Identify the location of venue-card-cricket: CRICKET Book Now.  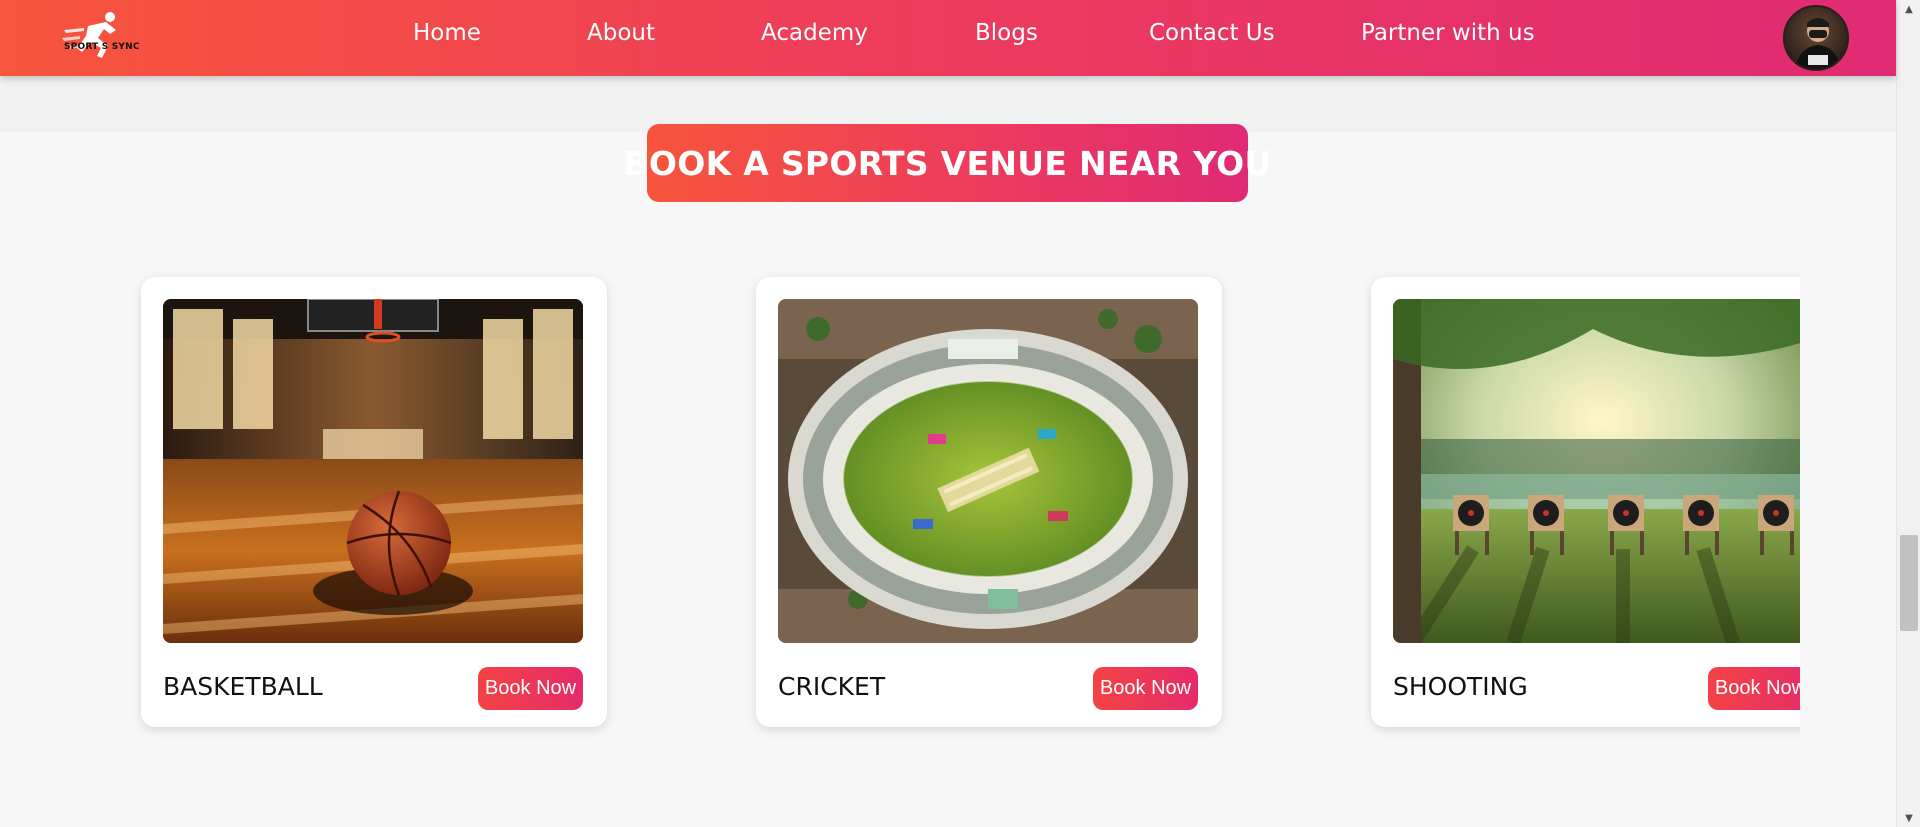
(989, 502).